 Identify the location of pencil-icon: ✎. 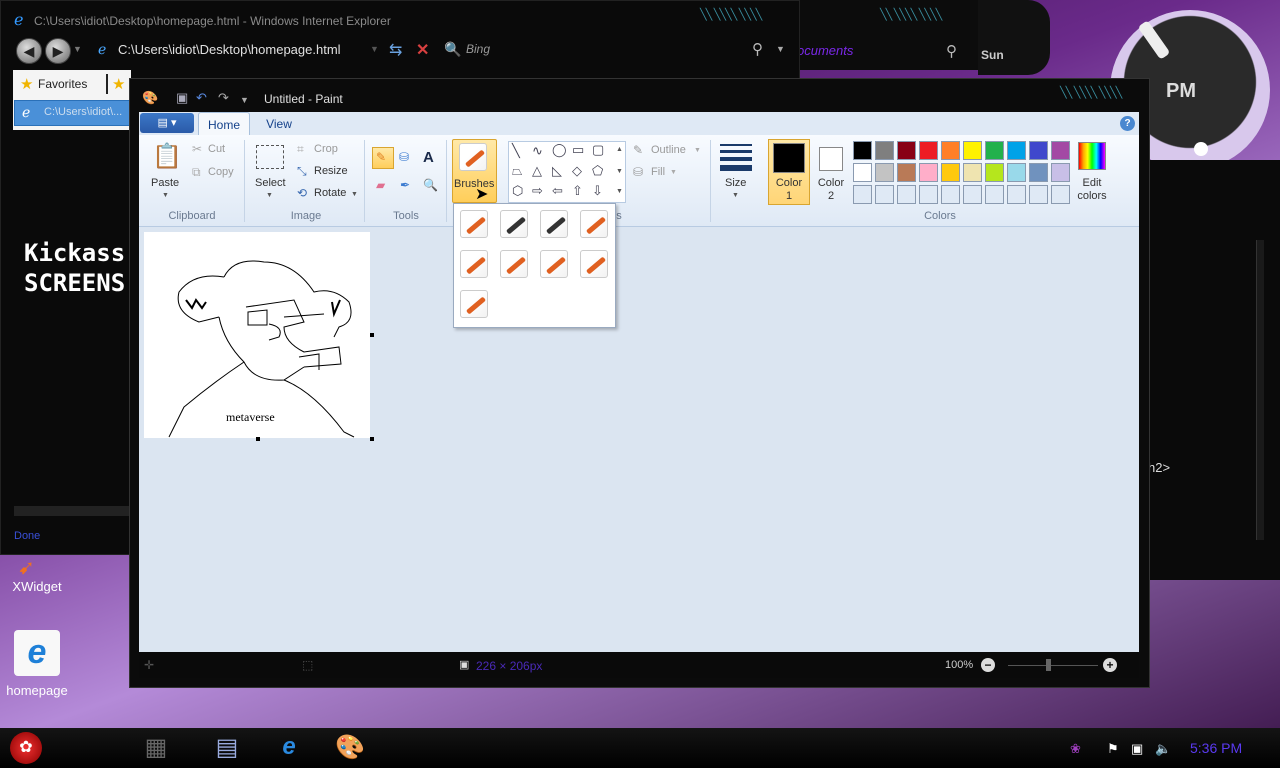
(381, 157).